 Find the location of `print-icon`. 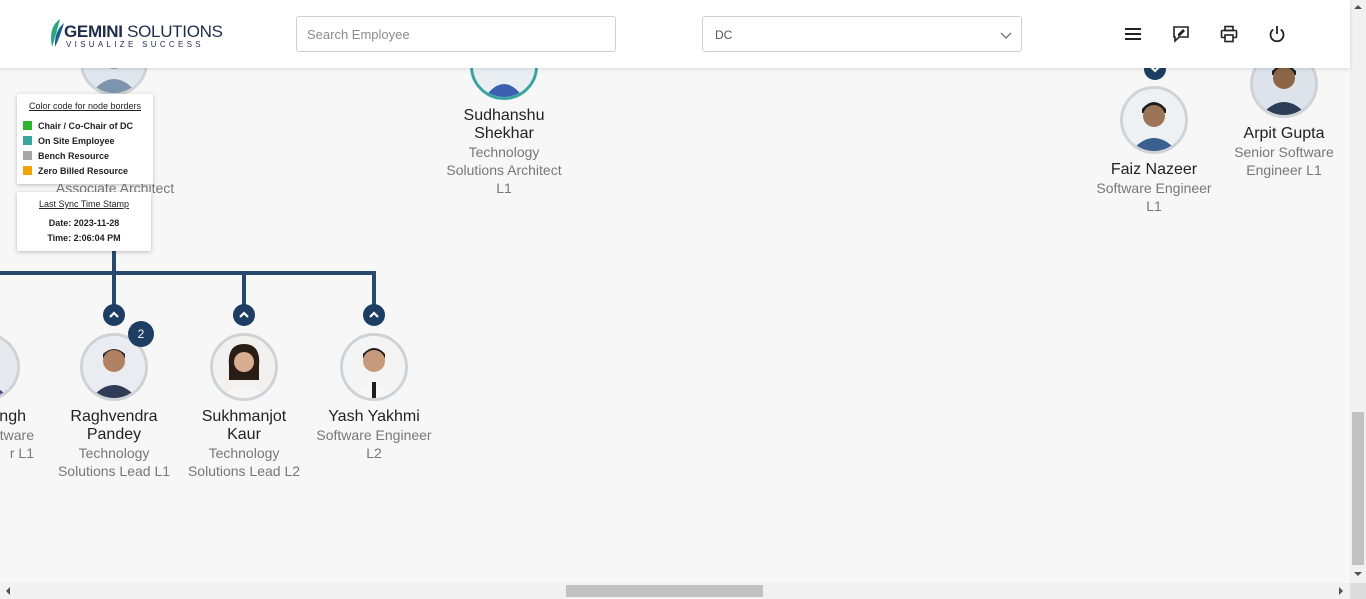

print-icon is located at coordinates (1229, 34).